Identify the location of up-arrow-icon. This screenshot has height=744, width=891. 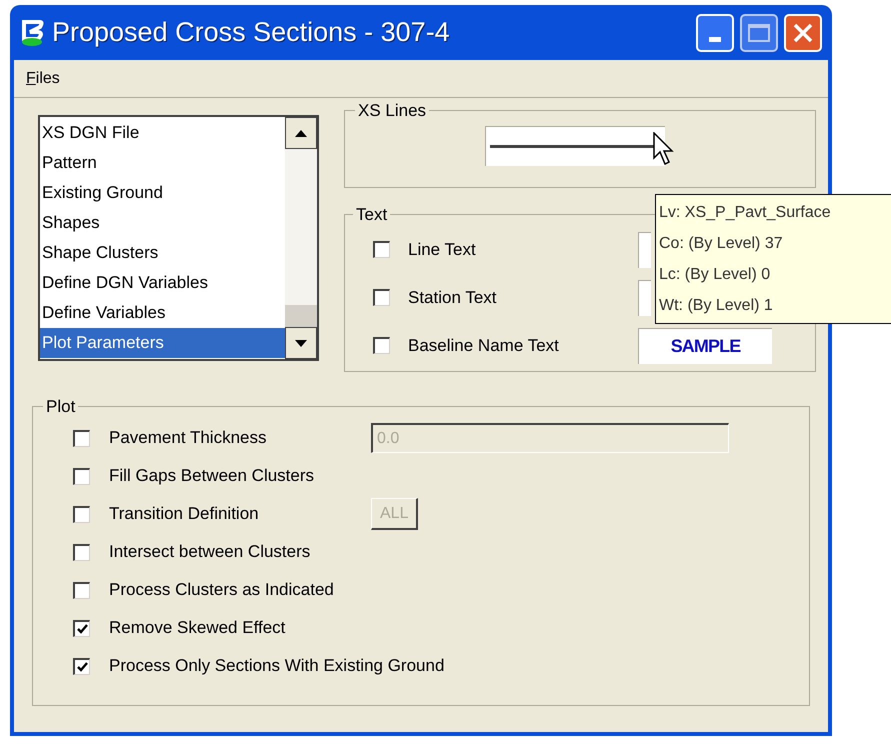
(301, 133).